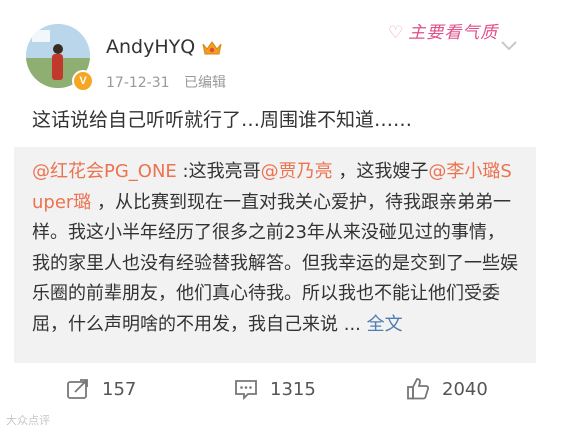 The image size is (566, 434). I want to click on repost-icon, so click(77, 389).